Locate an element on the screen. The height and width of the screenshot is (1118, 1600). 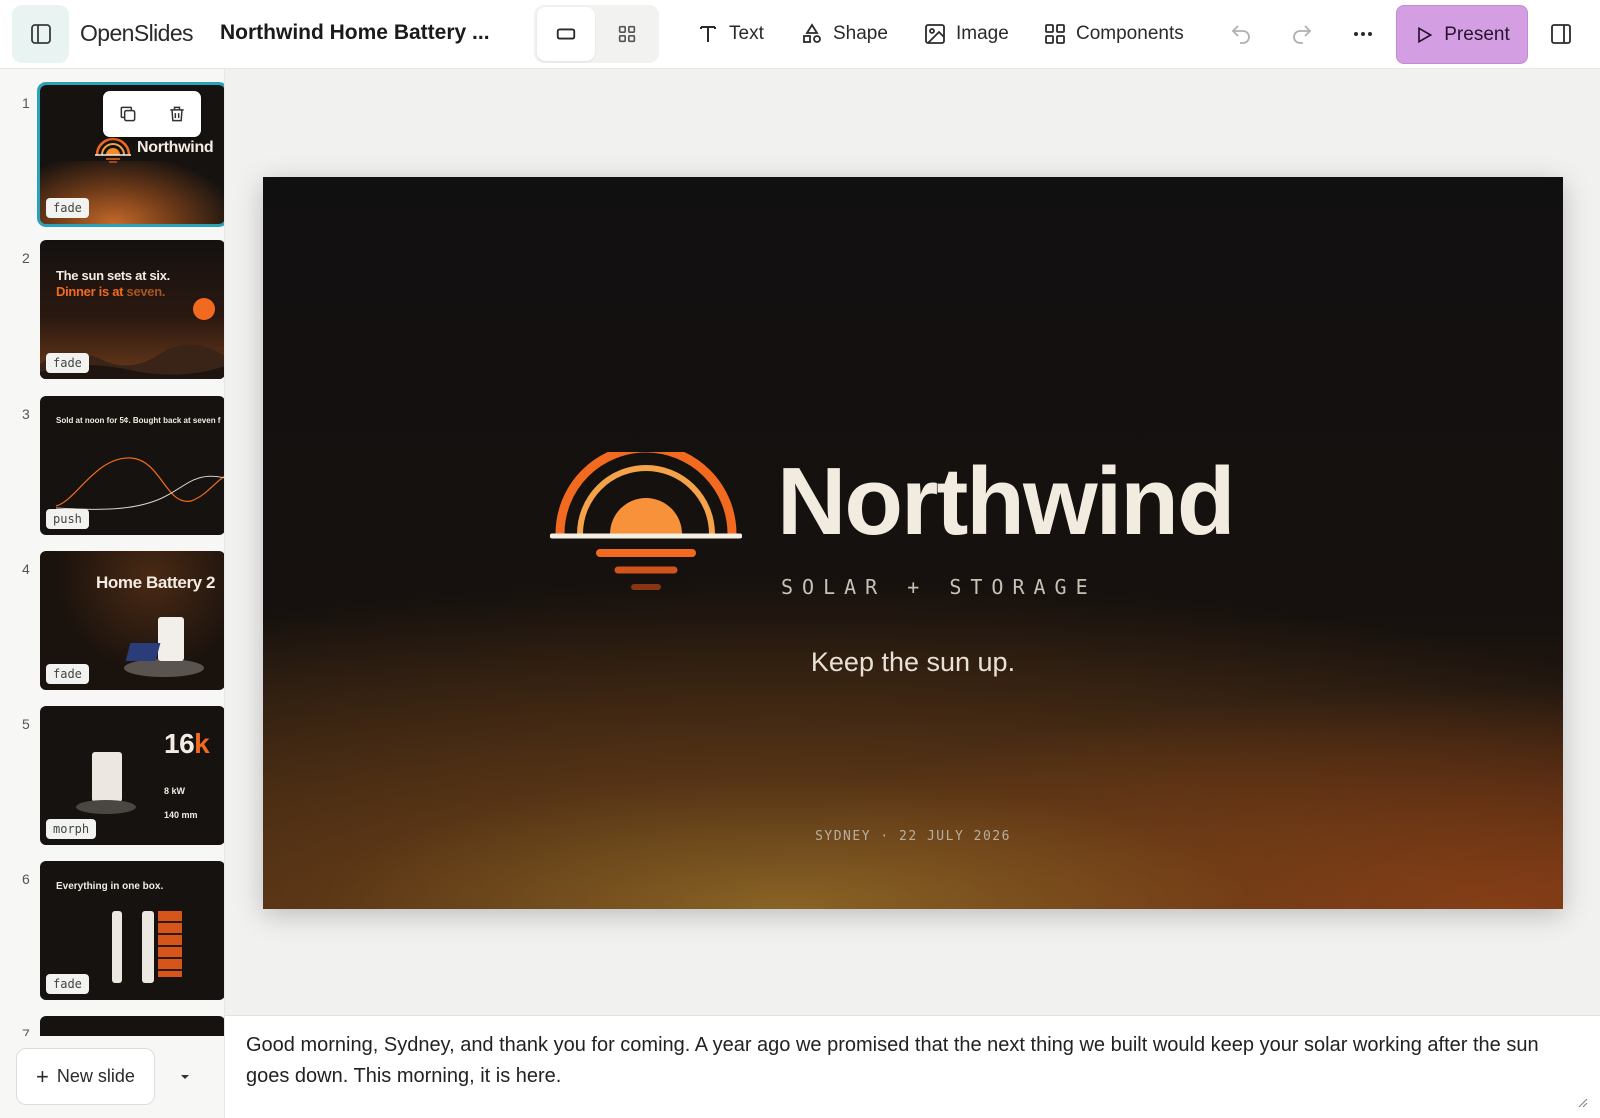
app-logo: OpenSlides is located at coordinates (137, 33).